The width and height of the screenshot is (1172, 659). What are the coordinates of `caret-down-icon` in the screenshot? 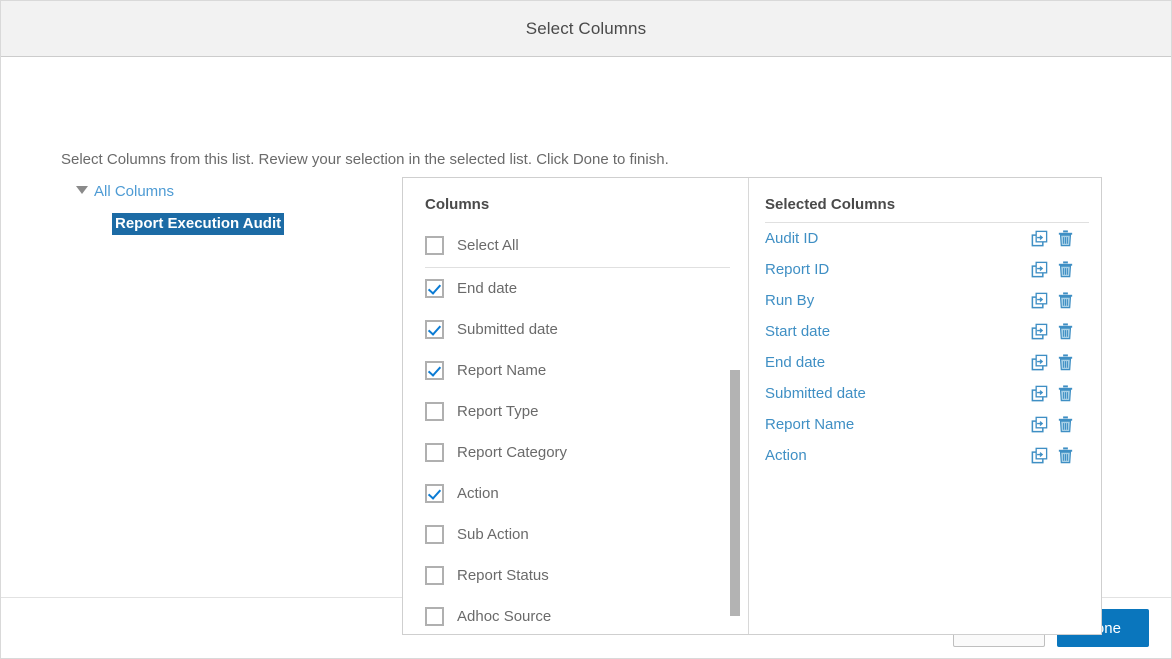 It's located at (82, 189).